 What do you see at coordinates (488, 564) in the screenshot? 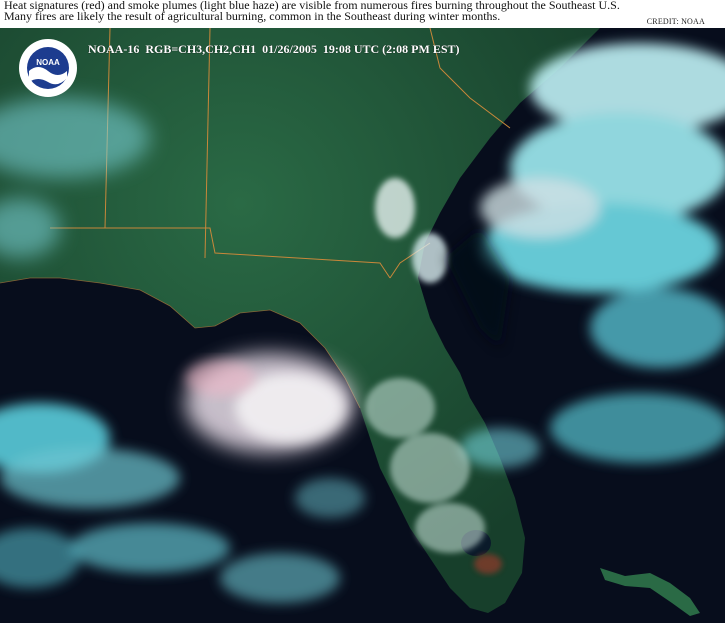
I see `fire-heat-signature` at bounding box center [488, 564].